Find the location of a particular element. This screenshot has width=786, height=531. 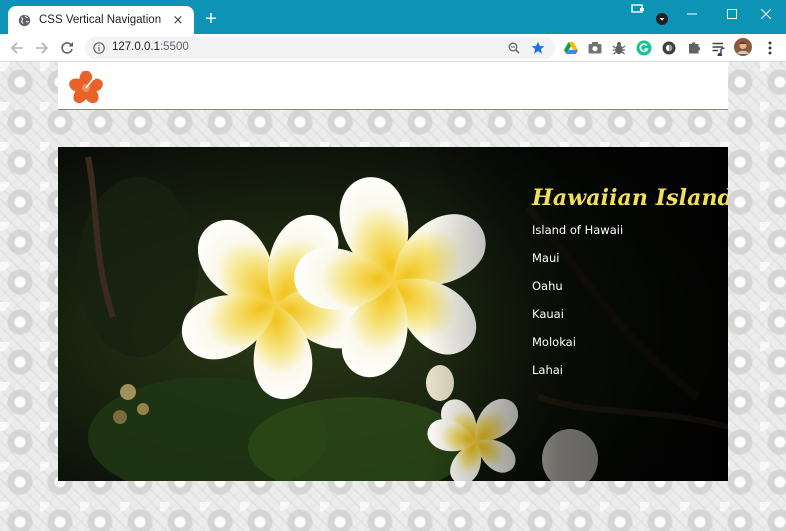

site-header is located at coordinates (393, 86).